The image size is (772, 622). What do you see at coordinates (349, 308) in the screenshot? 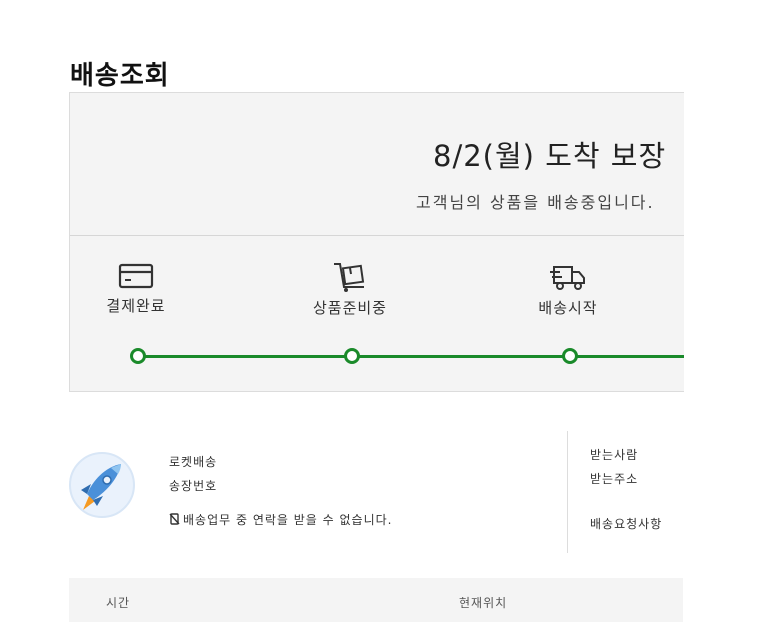
I see `step-label: 상품준비중` at bounding box center [349, 308].